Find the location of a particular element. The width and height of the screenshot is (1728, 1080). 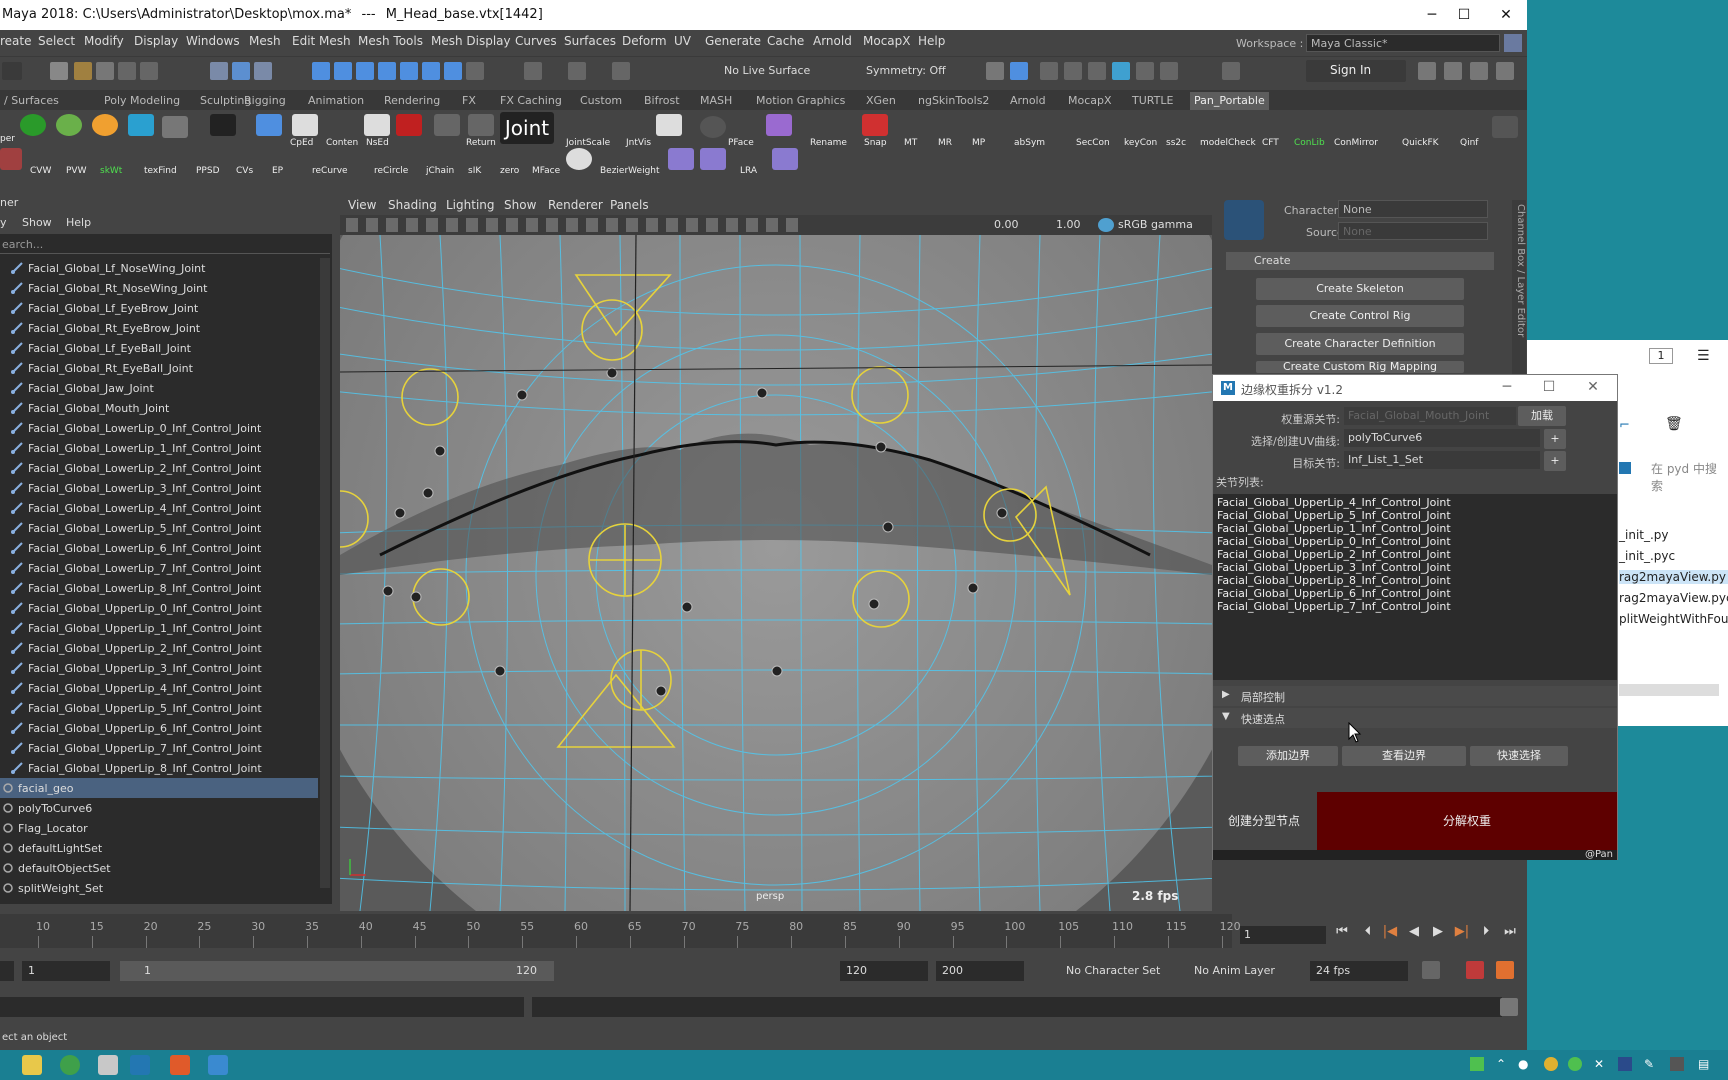

menu-icon: ☰ is located at coordinates (1703, 356).